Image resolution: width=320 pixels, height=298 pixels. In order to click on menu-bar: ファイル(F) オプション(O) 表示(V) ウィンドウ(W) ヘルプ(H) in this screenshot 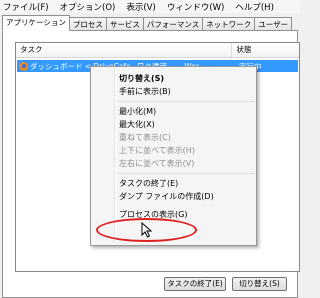, I will do `click(150, 6)`.